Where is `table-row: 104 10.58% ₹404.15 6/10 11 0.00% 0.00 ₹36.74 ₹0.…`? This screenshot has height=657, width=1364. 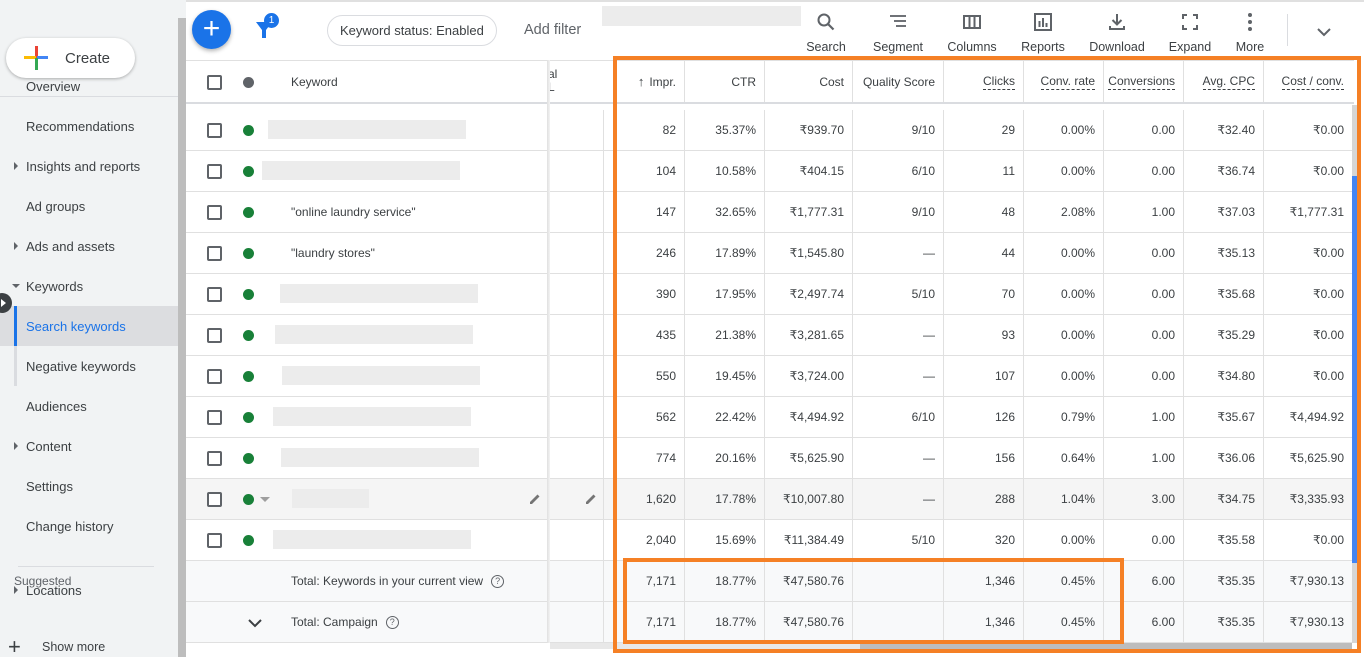
table-row: 104 10.58% ₹404.15 6/10 11 0.00% 0.00 ₹36.74 ₹0.… is located at coordinates (770, 171).